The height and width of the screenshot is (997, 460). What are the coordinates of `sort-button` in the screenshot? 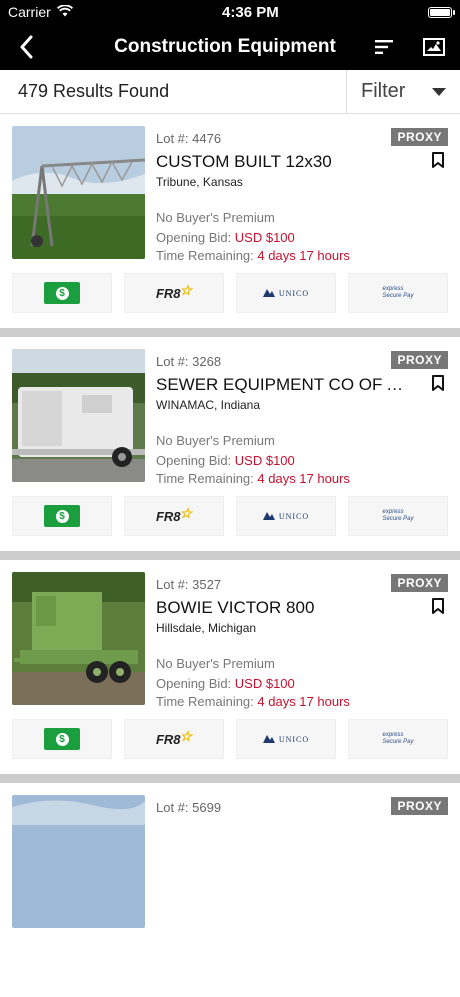 It's located at (384, 47).